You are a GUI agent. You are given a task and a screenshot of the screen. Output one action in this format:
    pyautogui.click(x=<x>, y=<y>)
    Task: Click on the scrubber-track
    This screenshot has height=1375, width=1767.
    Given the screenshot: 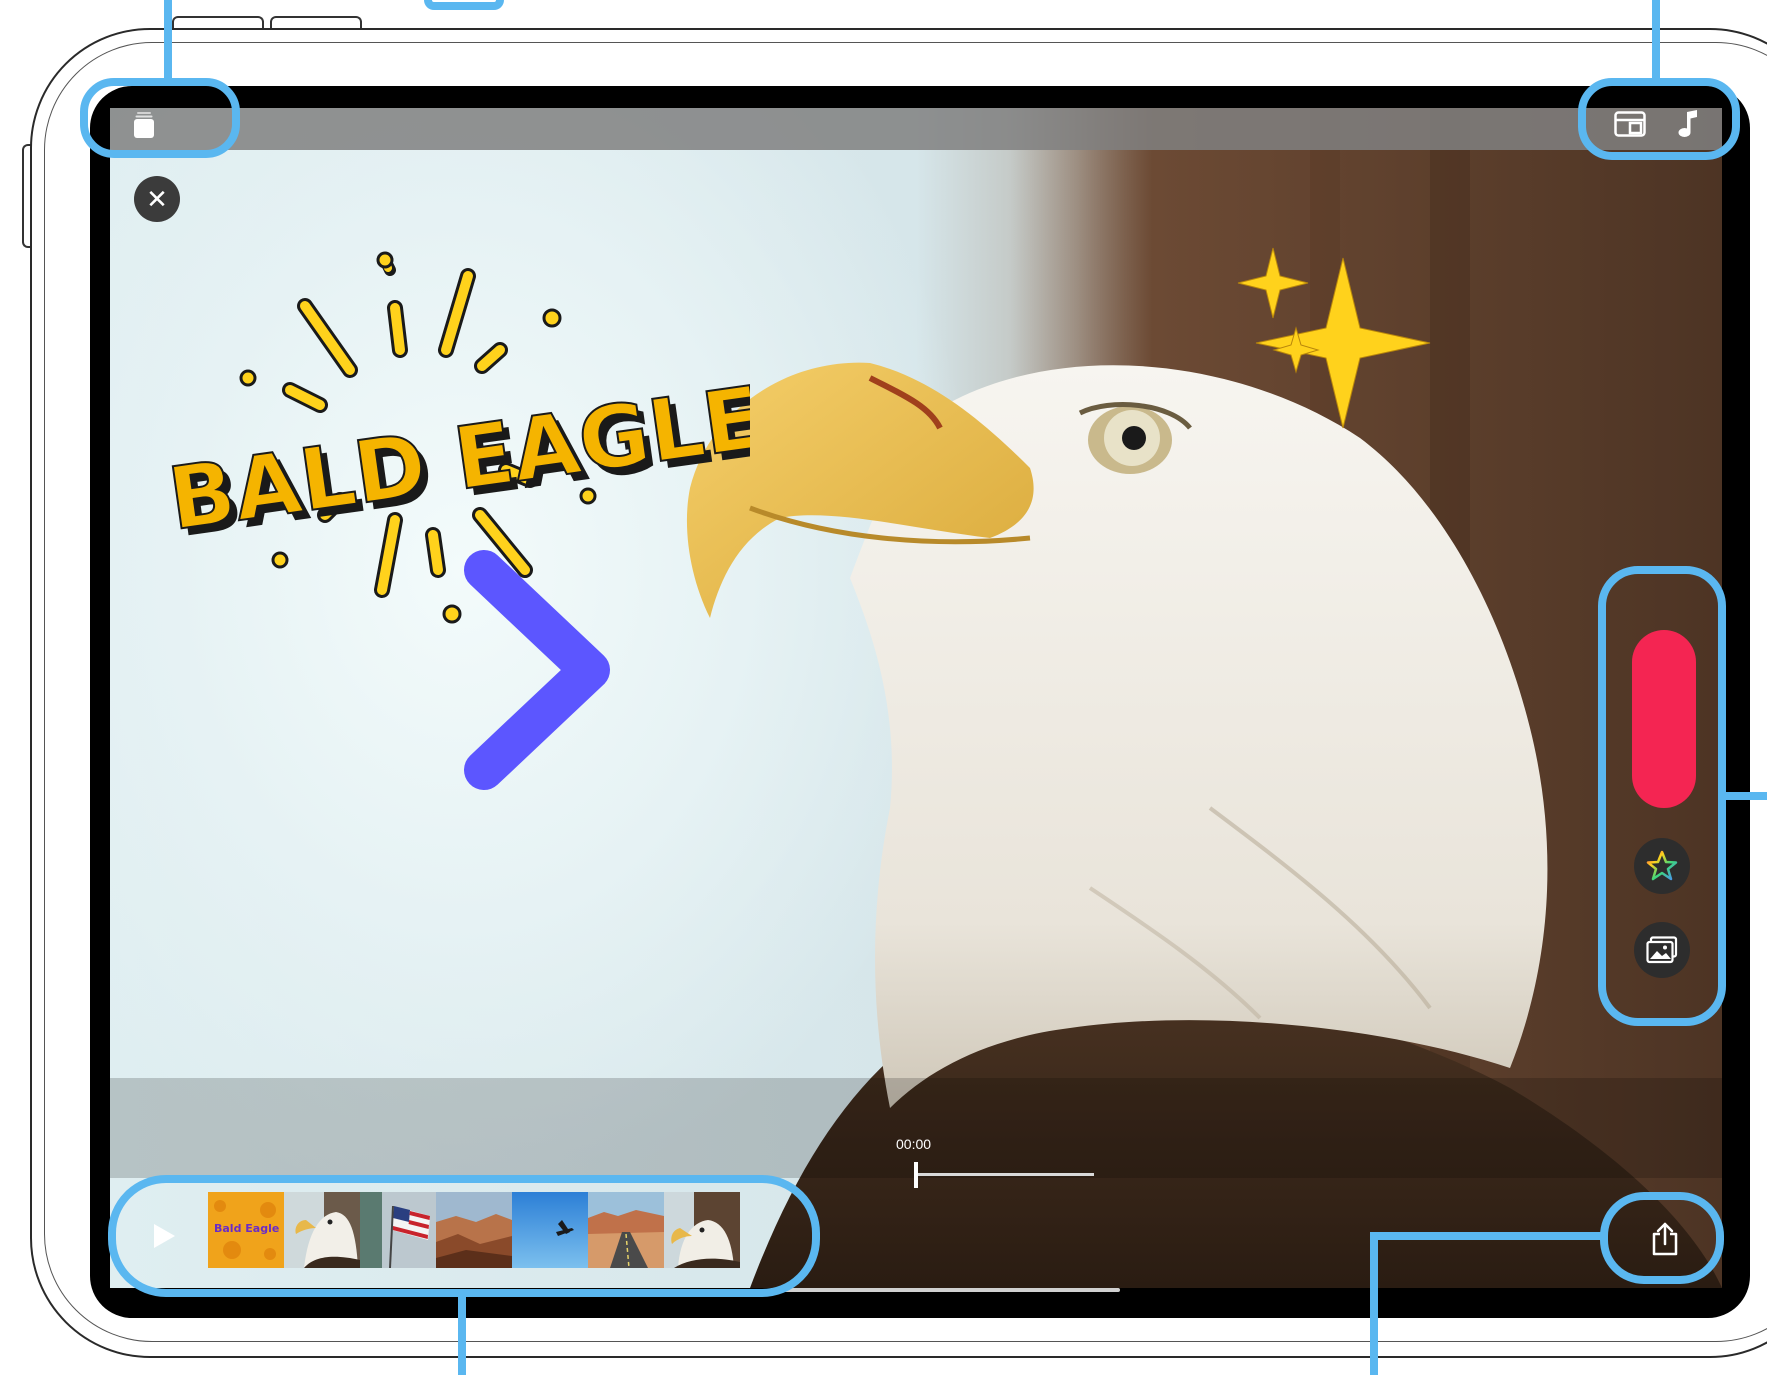 What is the action you would take?
    pyautogui.click(x=1005, y=1174)
    